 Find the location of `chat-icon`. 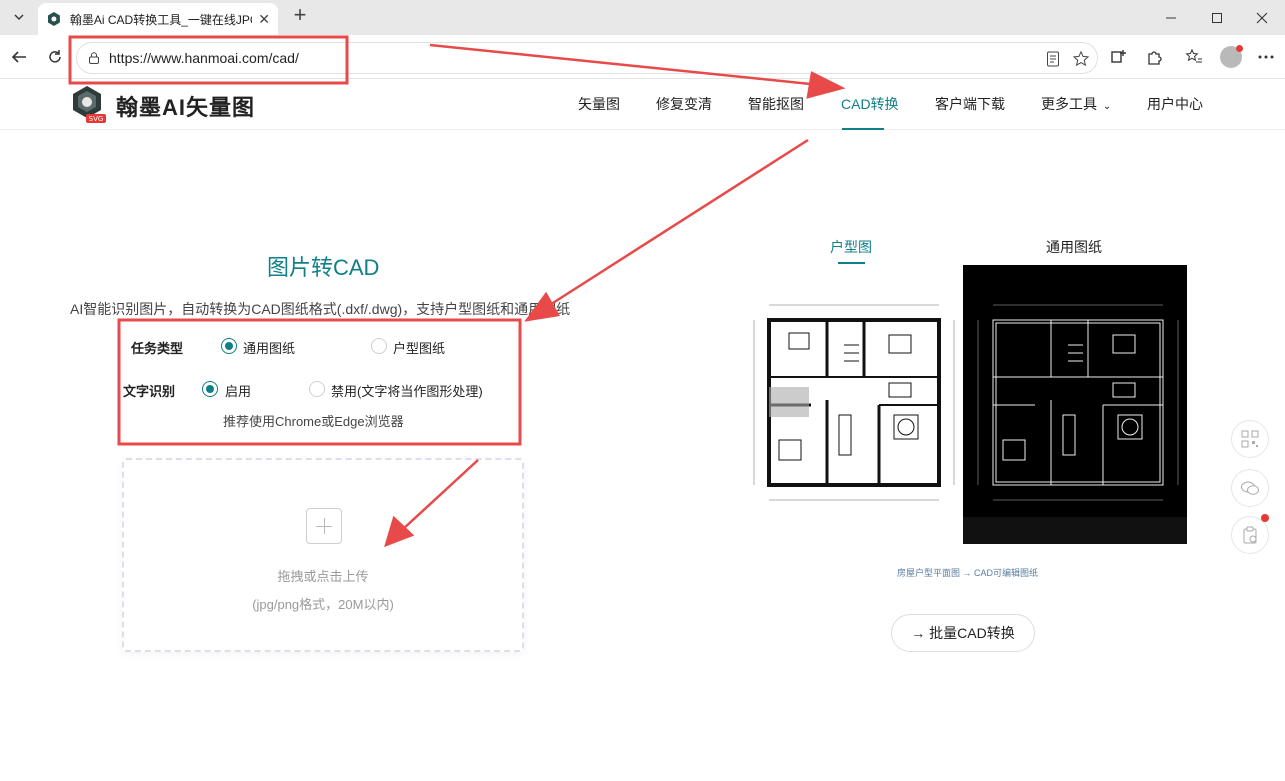

chat-icon is located at coordinates (1250, 488).